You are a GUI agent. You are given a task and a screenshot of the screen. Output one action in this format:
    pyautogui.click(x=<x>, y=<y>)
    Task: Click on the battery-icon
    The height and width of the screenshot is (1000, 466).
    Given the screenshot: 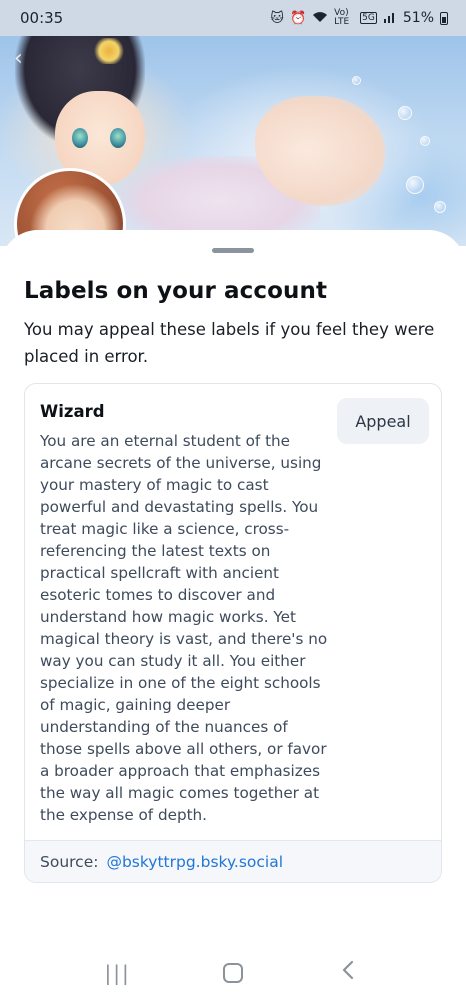 What is the action you would take?
    pyautogui.click(x=444, y=18)
    